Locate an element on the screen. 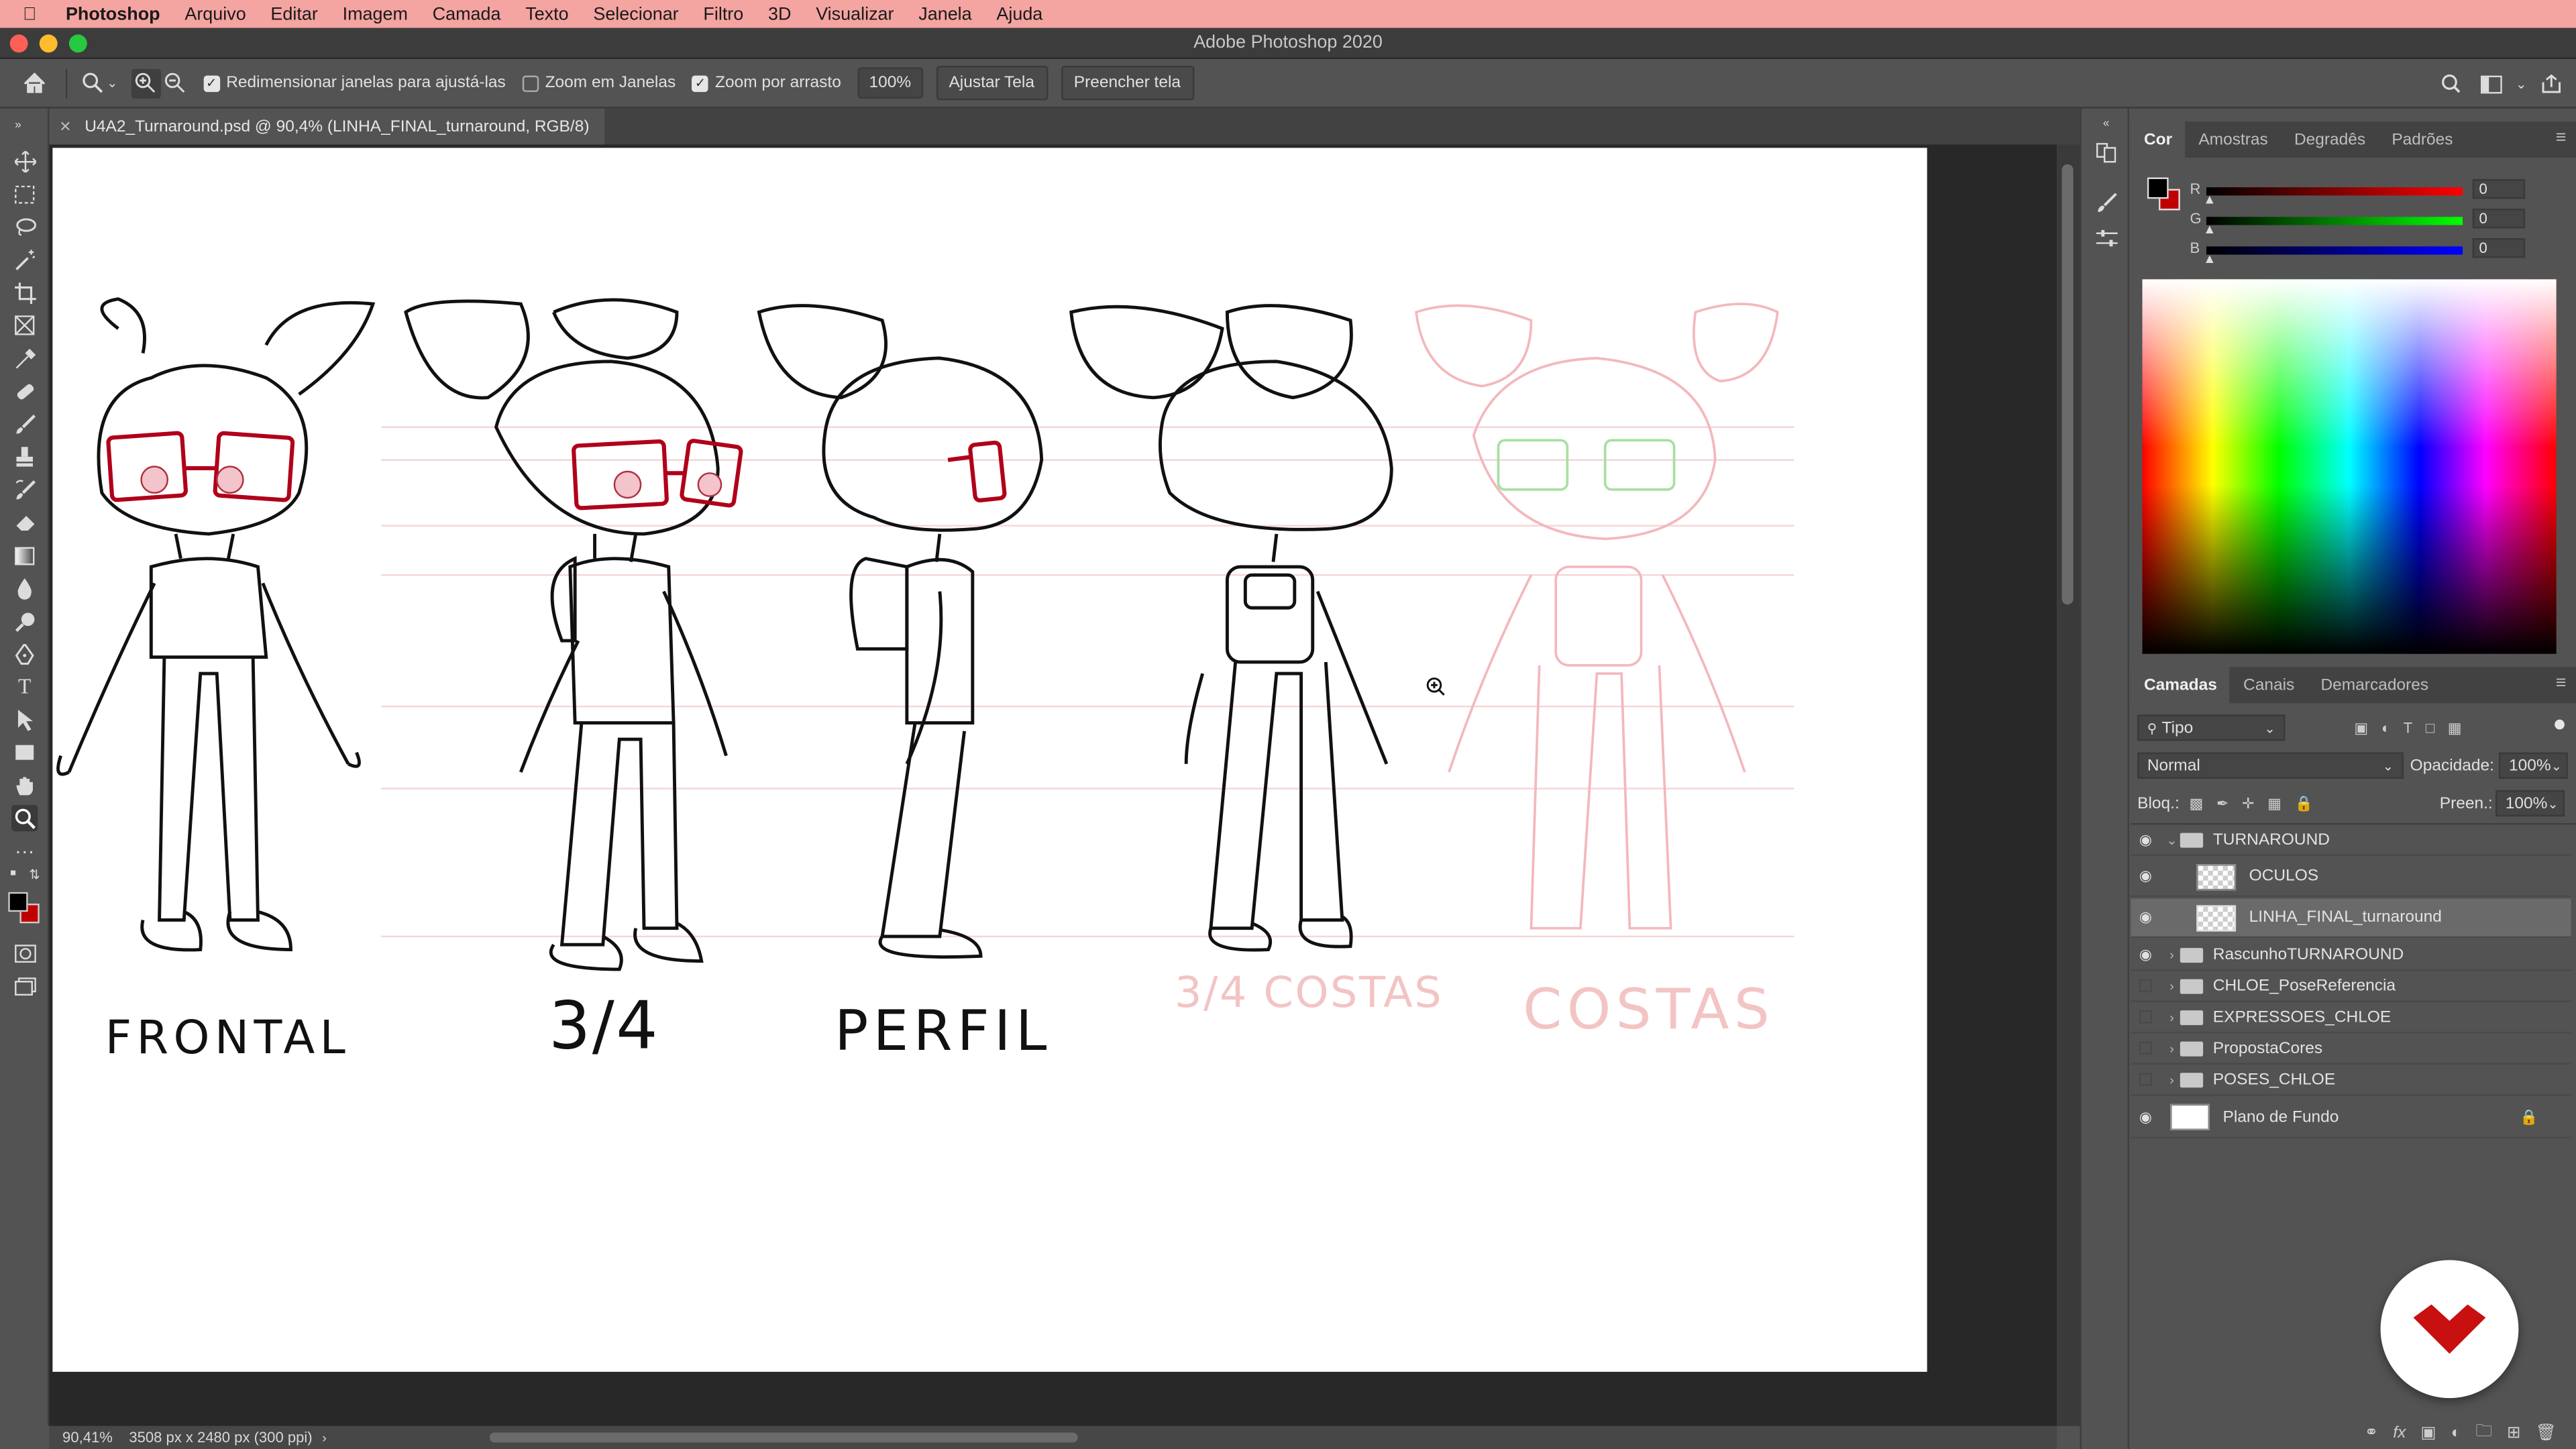 This screenshot has width=2576, height=1449. brush-settings-icon is located at coordinates (2105, 202).